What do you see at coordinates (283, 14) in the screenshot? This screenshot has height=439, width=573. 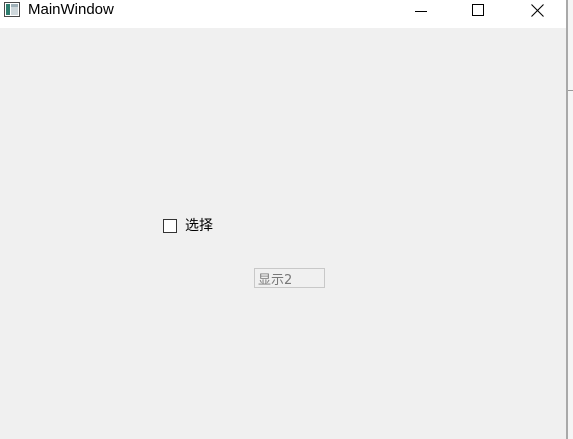 I see `title-bar: MainWindow` at bounding box center [283, 14].